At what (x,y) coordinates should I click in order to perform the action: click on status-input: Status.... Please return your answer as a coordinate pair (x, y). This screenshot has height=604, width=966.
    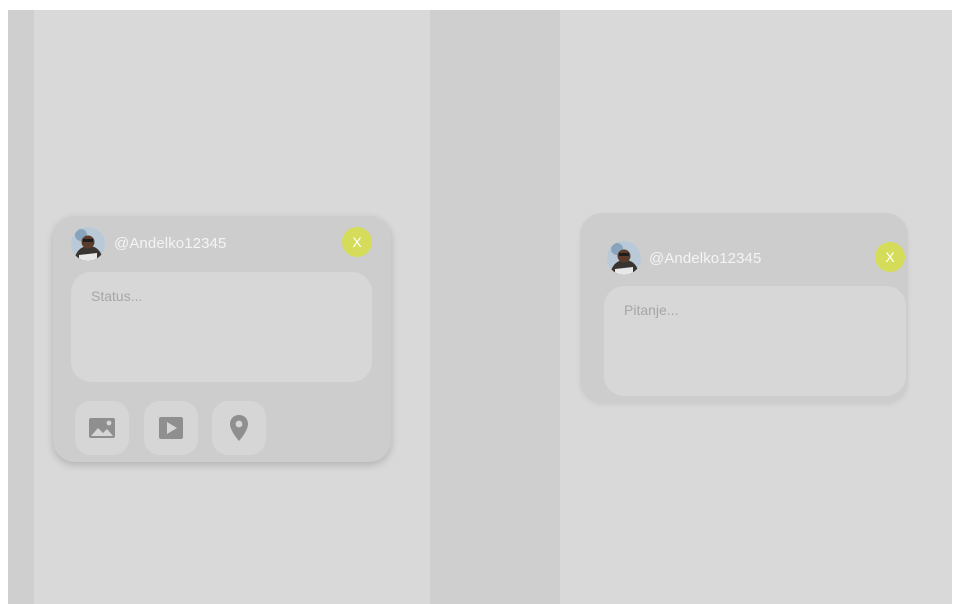
    Looking at the image, I should click on (221, 327).